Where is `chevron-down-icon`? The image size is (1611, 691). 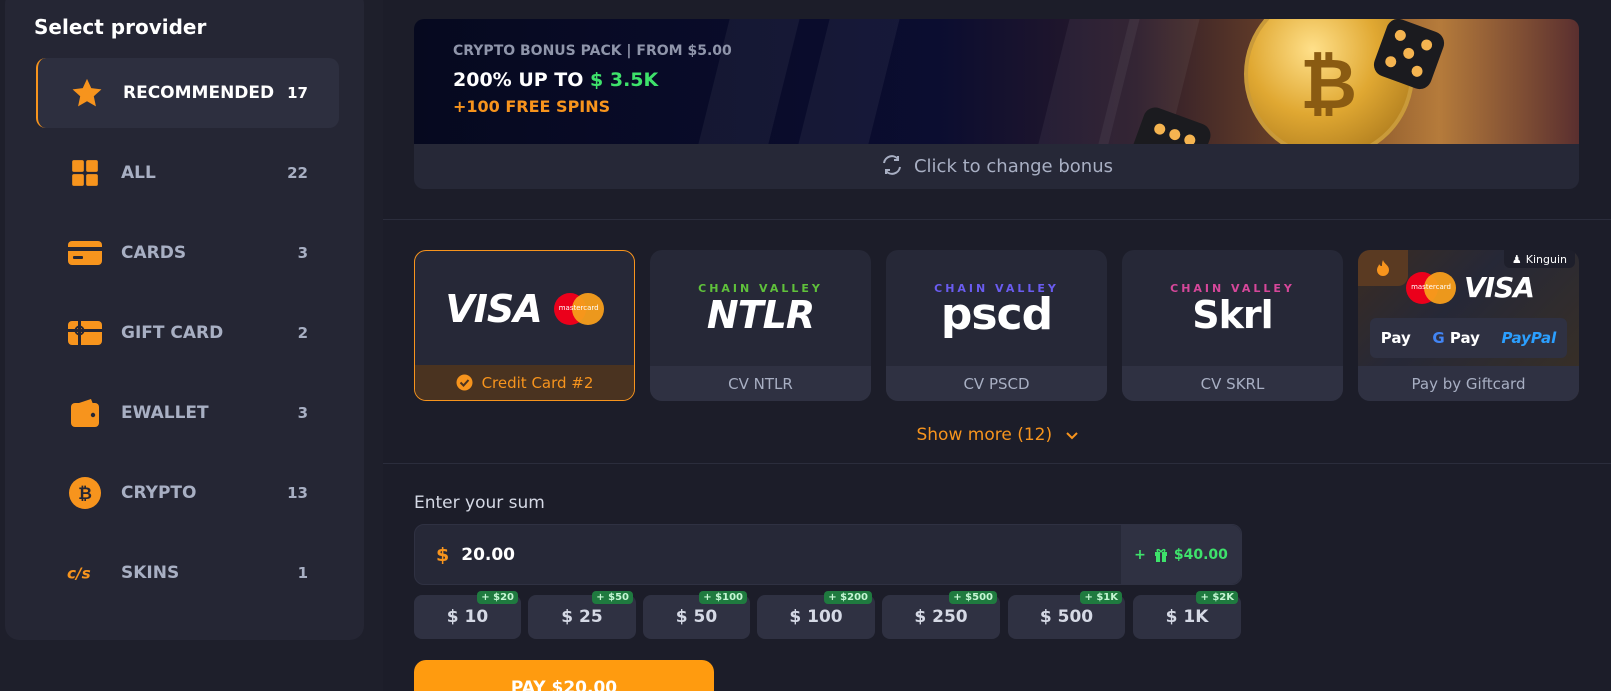 chevron-down-icon is located at coordinates (1071, 435).